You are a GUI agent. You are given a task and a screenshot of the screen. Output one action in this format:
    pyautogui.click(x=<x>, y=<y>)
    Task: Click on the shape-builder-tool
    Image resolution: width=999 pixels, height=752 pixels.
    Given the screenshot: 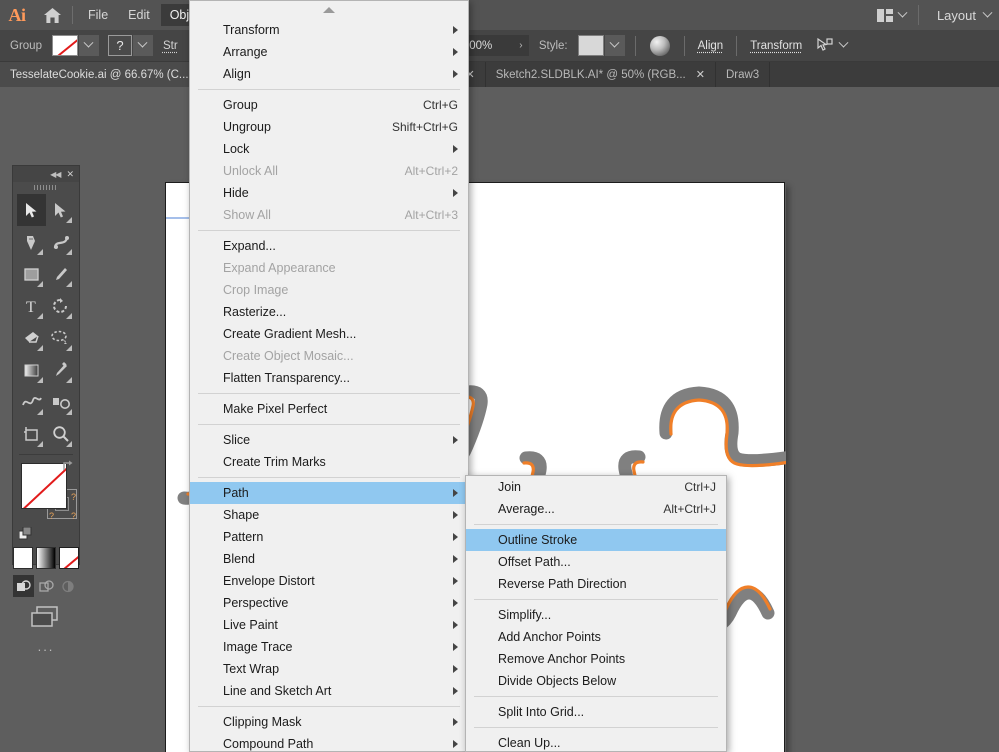 What is the action you would take?
    pyautogui.click(x=60, y=402)
    